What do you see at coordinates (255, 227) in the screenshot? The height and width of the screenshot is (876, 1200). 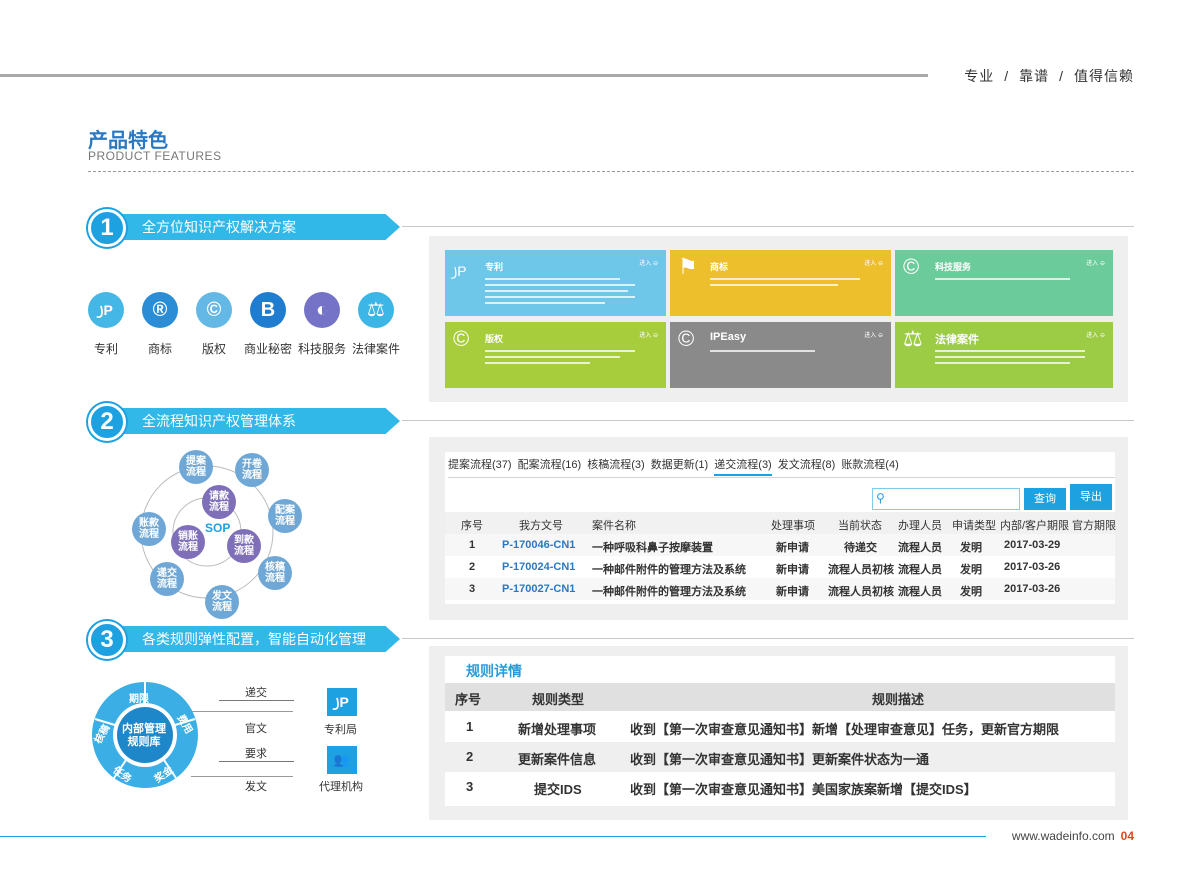 I see `section-1-title: 全方位知识产权解决方案` at bounding box center [255, 227].